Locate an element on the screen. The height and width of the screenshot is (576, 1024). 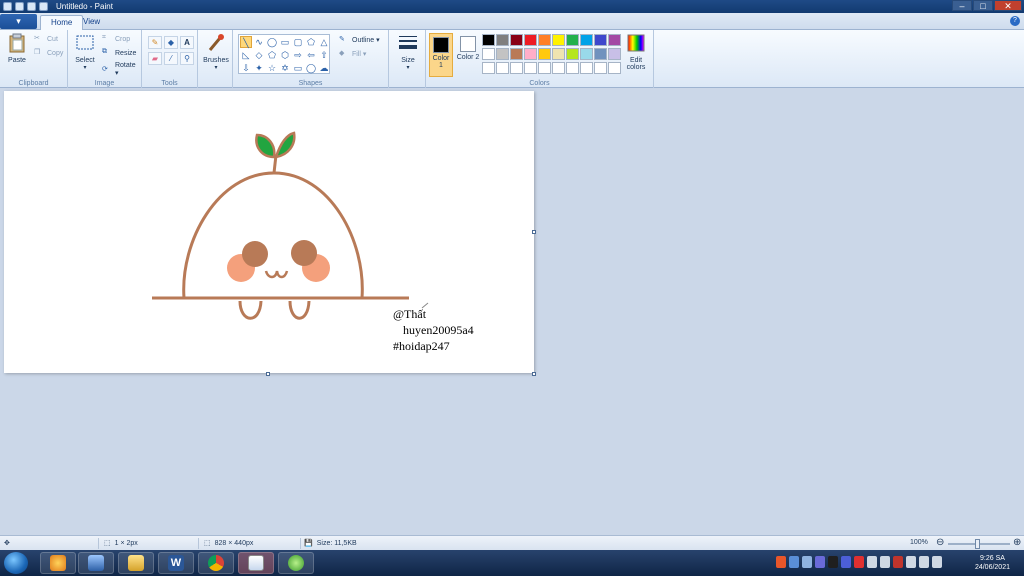
taskbar-media-player is located at coordinates (58, 563).